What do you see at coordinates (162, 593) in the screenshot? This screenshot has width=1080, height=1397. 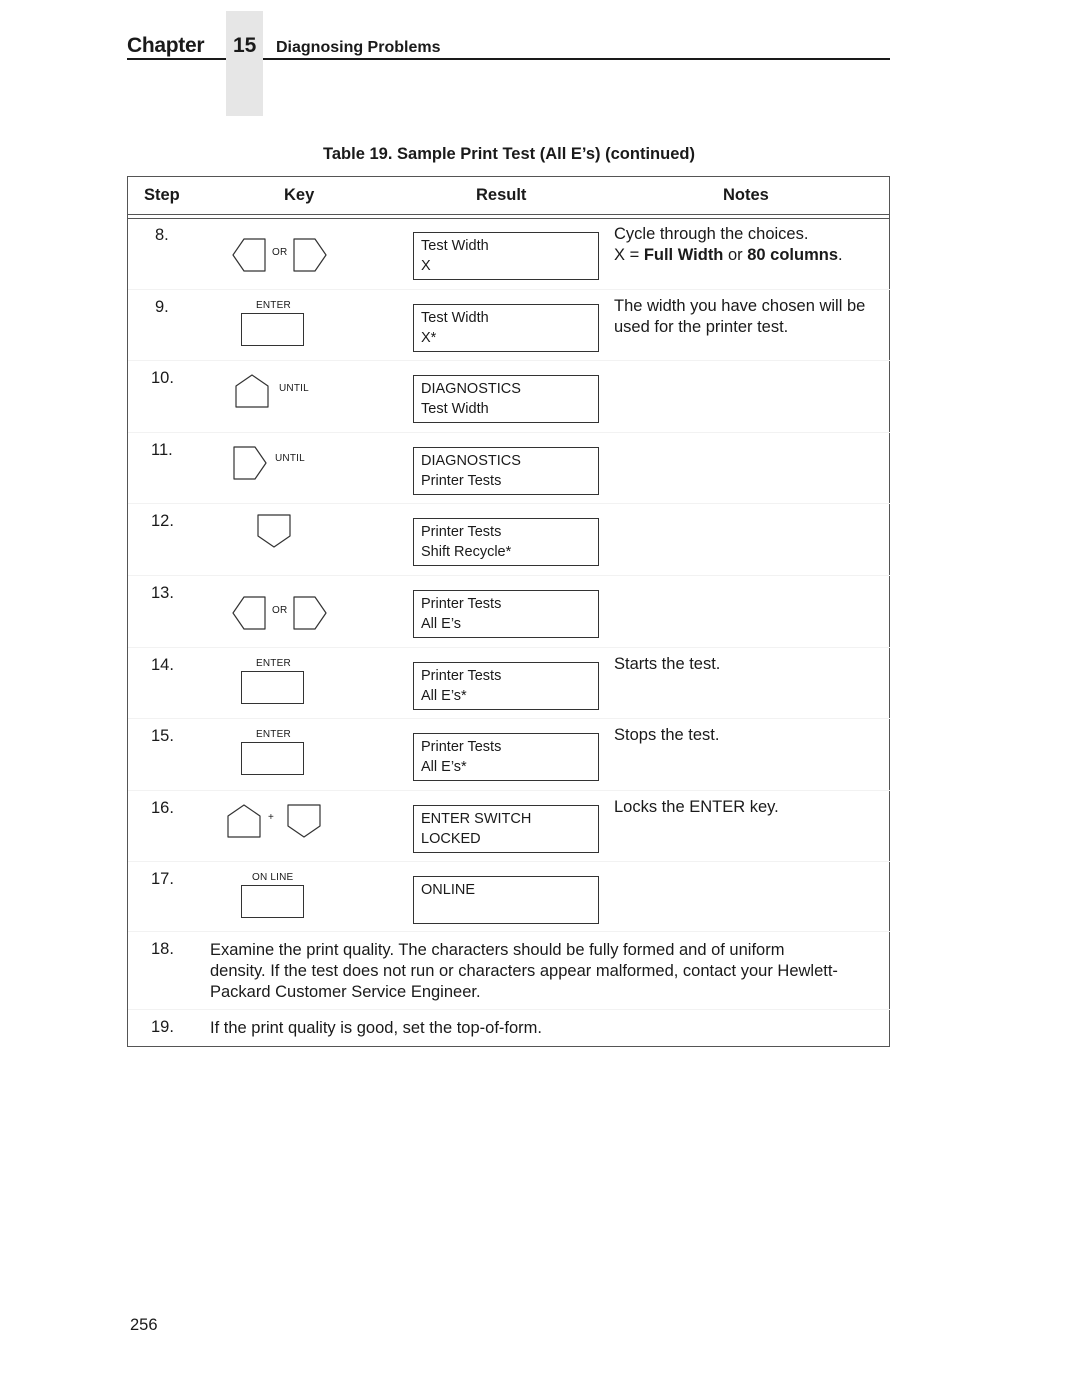 I see `step-number: 13.` at bounding box center [162, 593].